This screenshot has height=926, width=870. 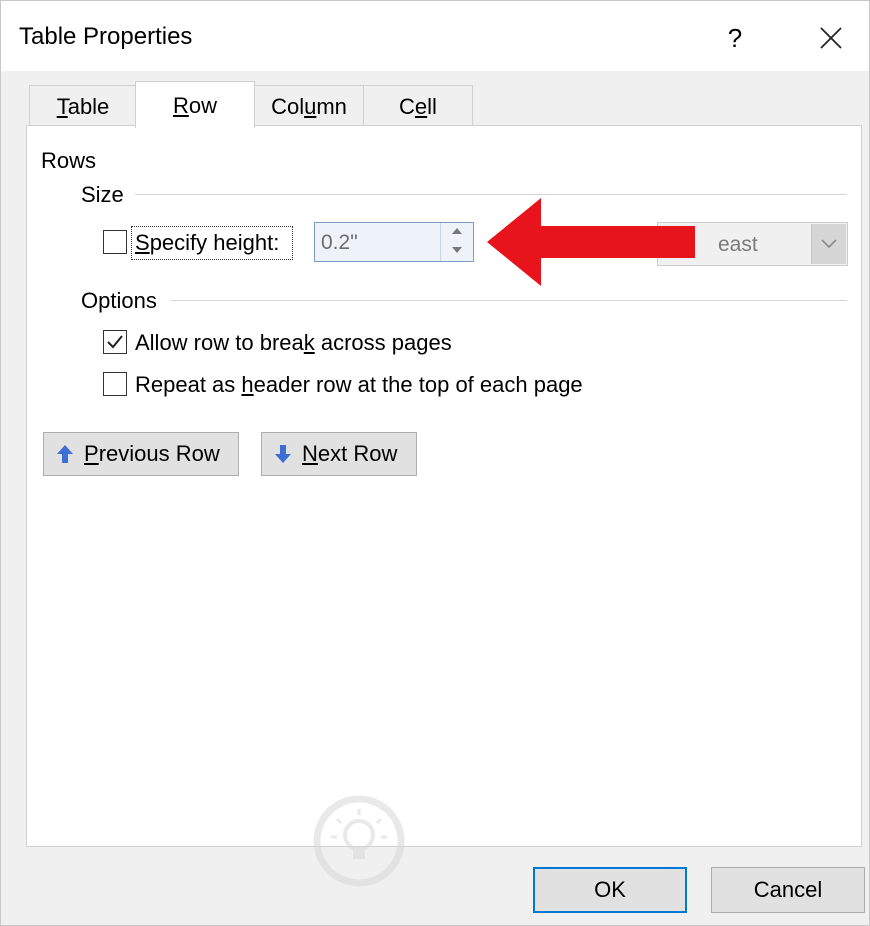 I want to click on title-bar: Table Properties ?, so click(x=435, y=36).